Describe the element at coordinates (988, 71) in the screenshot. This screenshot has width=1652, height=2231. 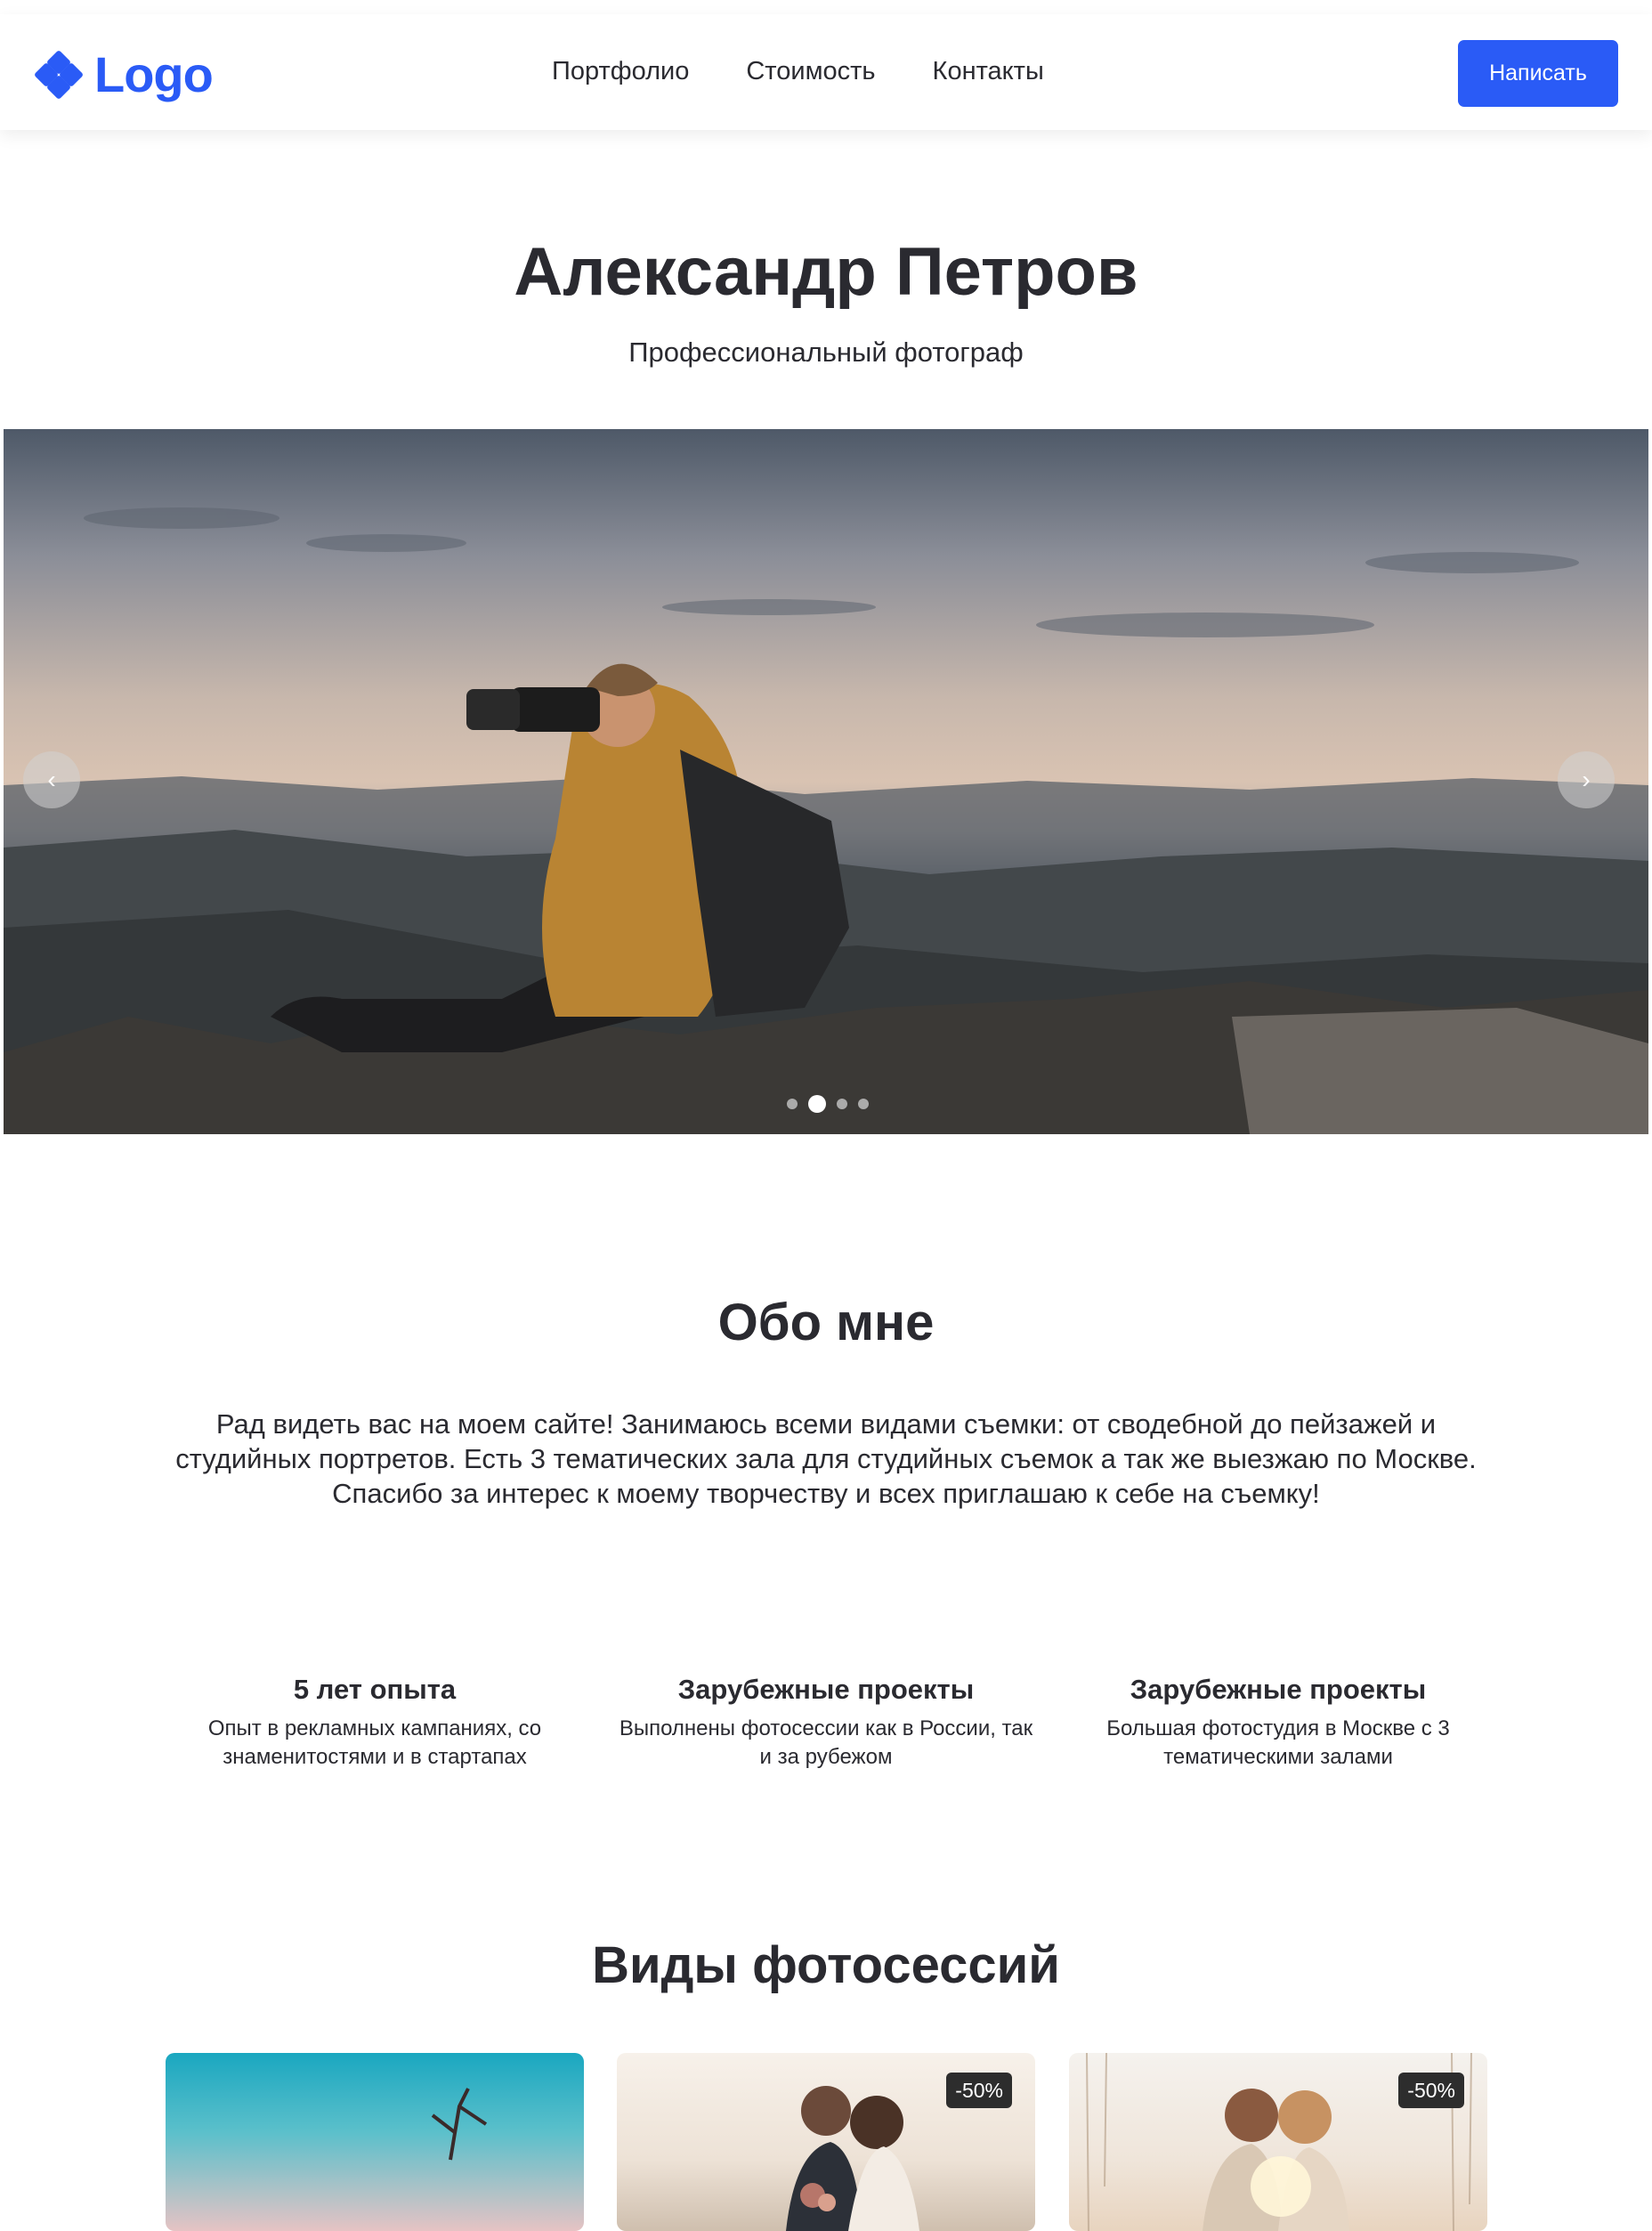
I see `nav-item-contacts: Контакты` at that location.